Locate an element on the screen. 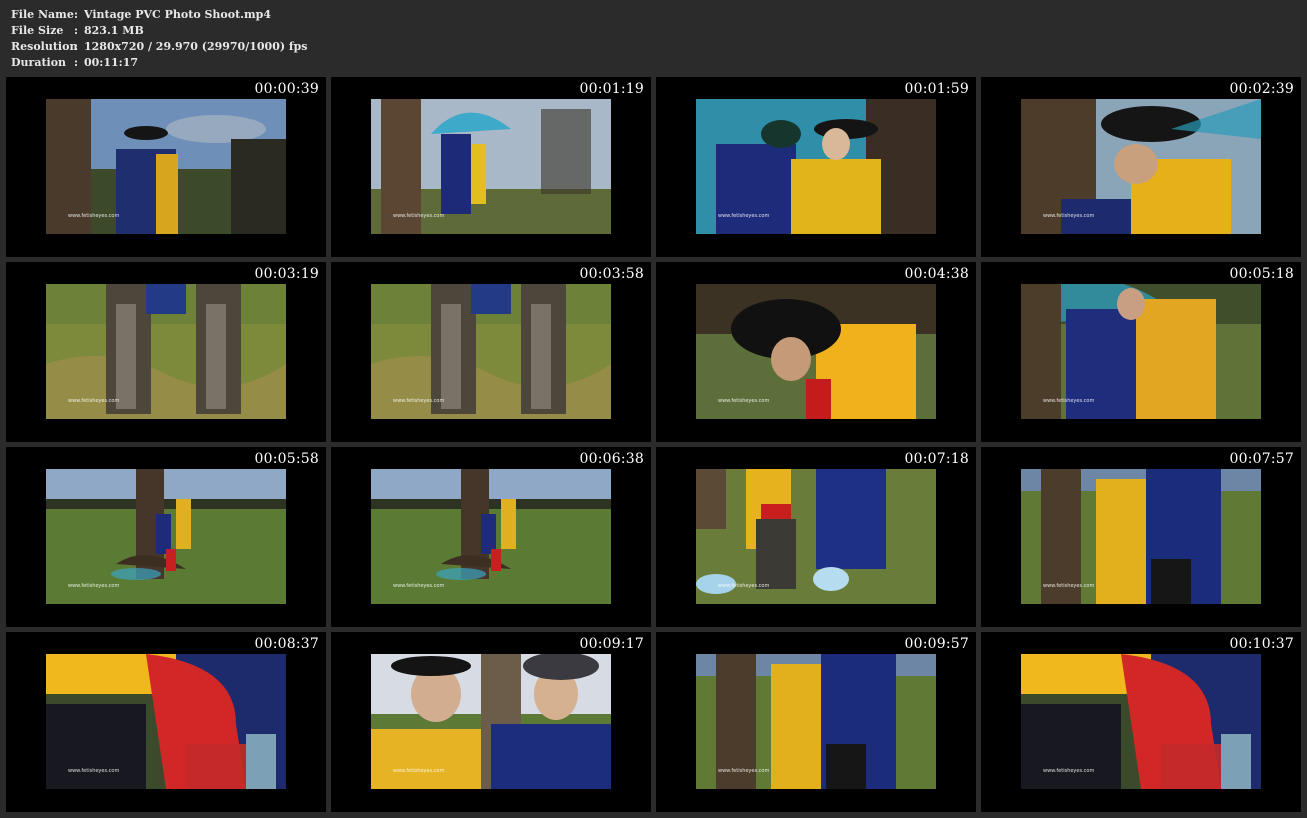 The image size is (1307, 818). thumbnail-timestamp: 00:07:18 is located at coordinates (936, 459).